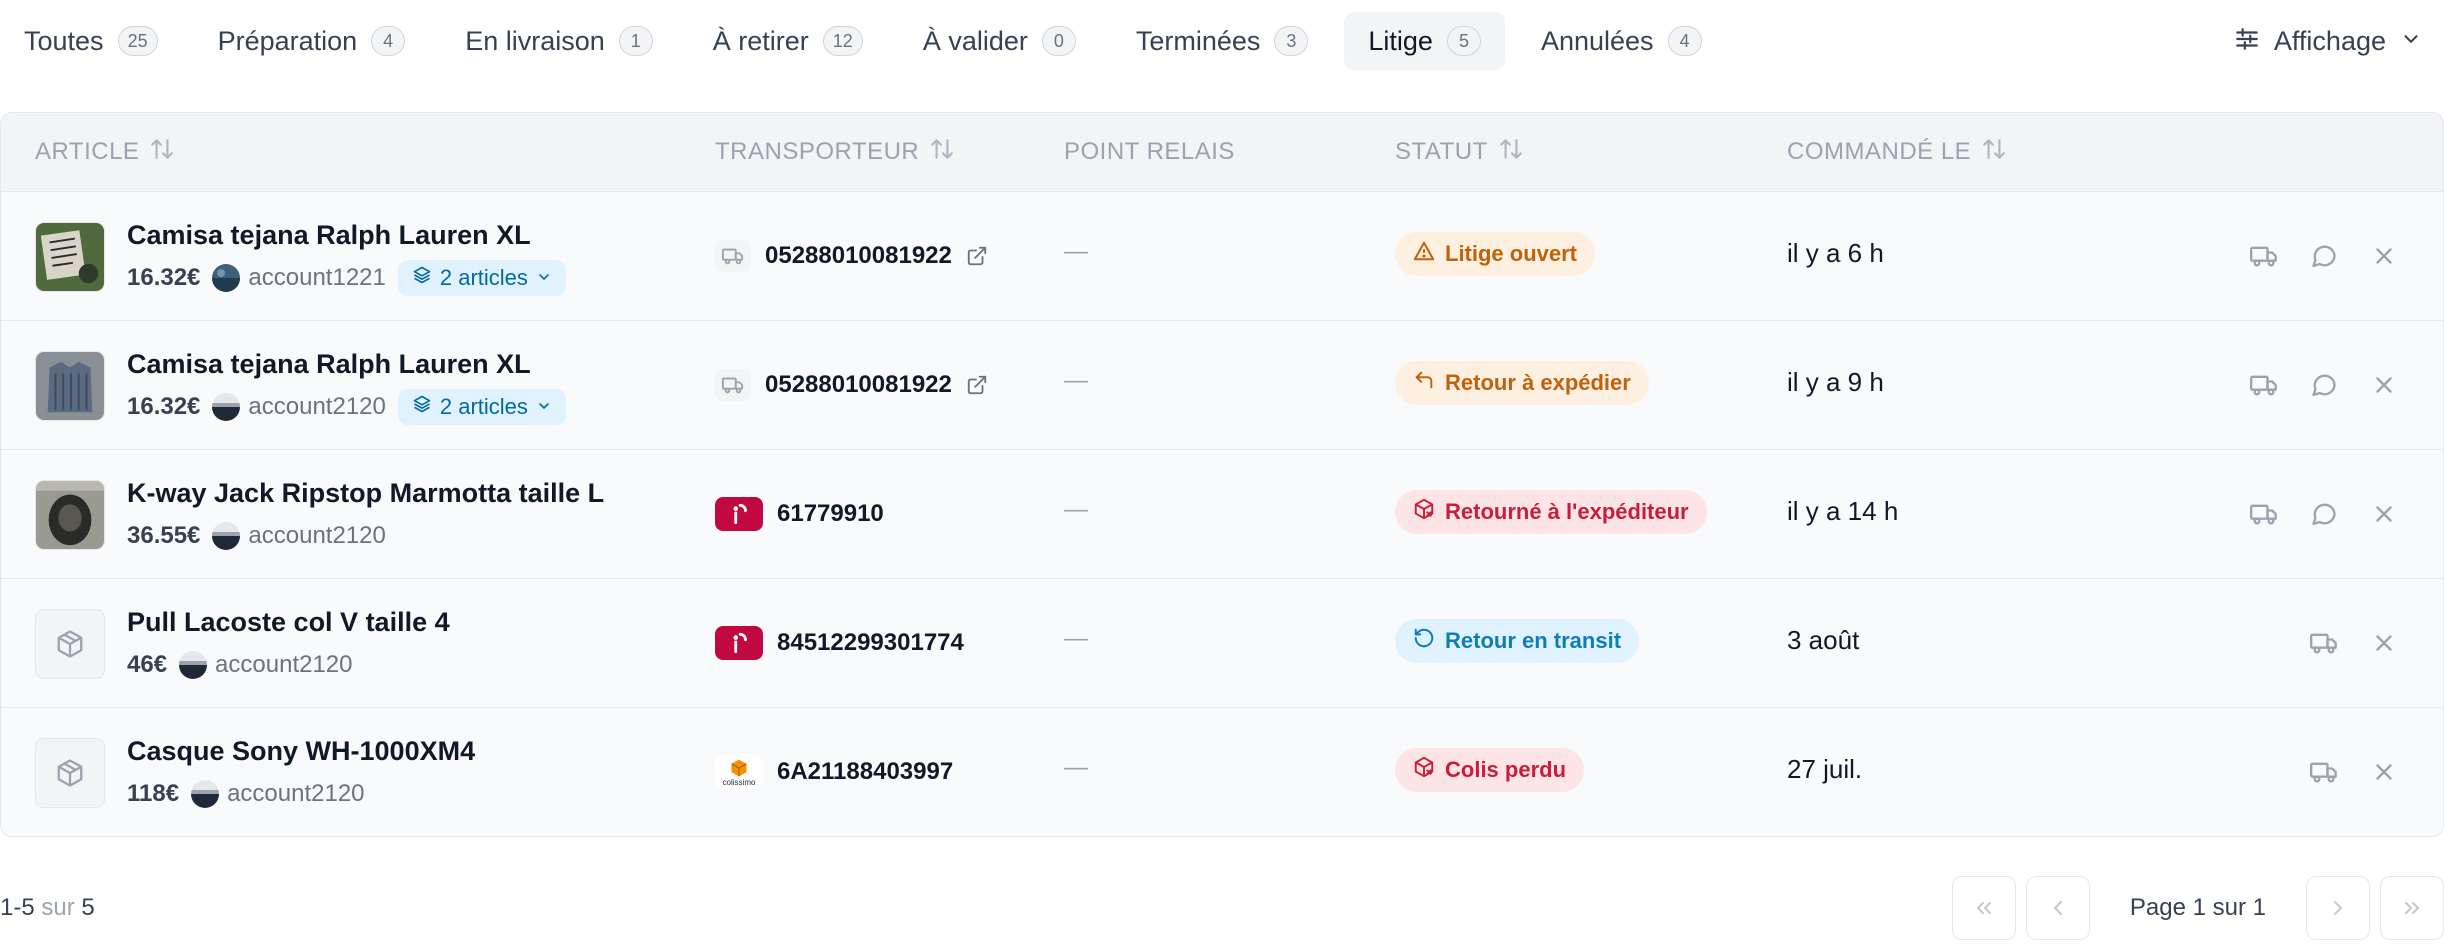 This screenshot has width=2444, height=950. Describe the element at coordinates (870, 643) in the screenshot. I see `tracking-number: 84512299301774` at that location.